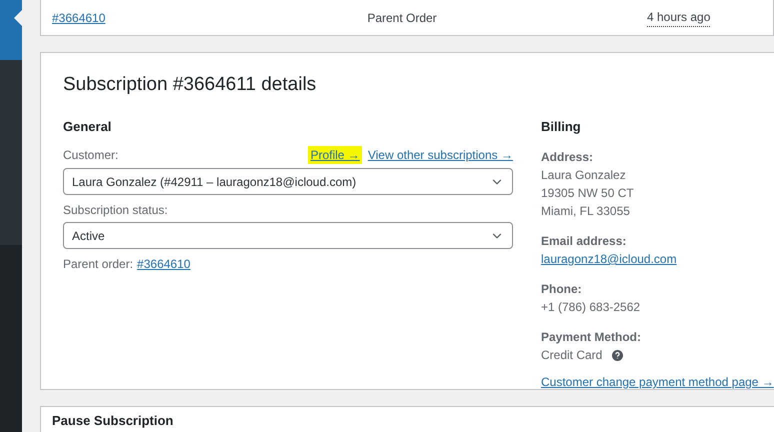  Describe the element at coordinates (562, 289) in the screenshot. I see `phone-label: Phone:` at that location.